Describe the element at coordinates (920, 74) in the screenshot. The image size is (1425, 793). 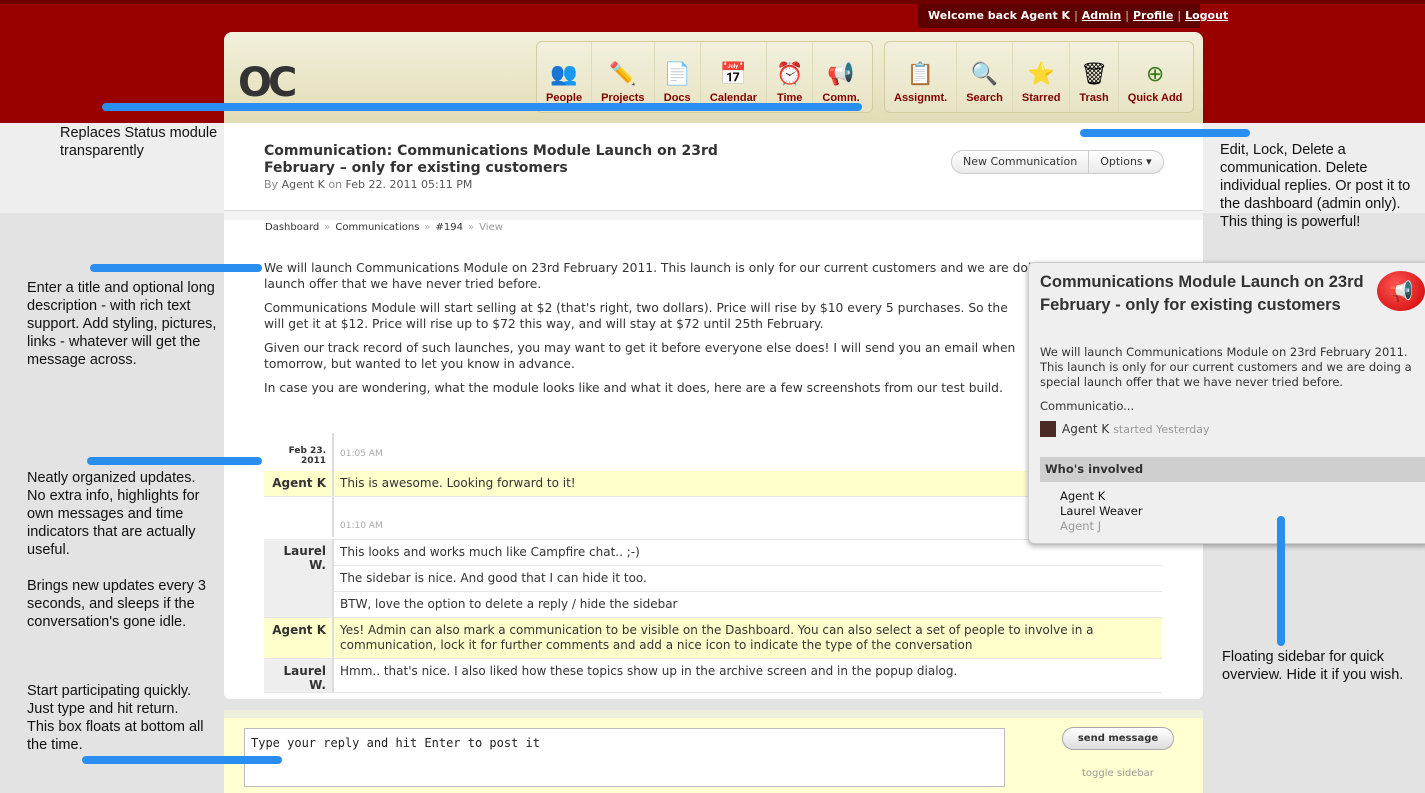
I see `clipboard-icon: 📋` at that location.